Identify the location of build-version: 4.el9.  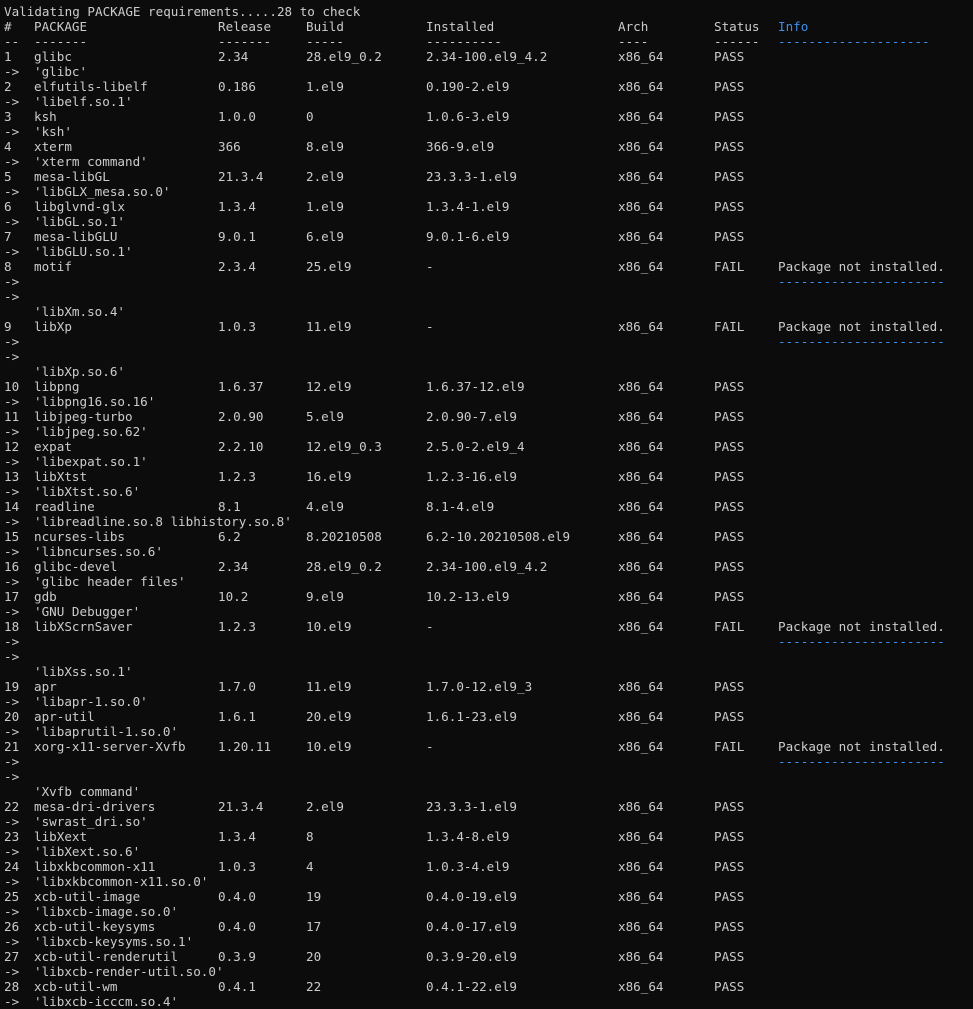
(325, 506).